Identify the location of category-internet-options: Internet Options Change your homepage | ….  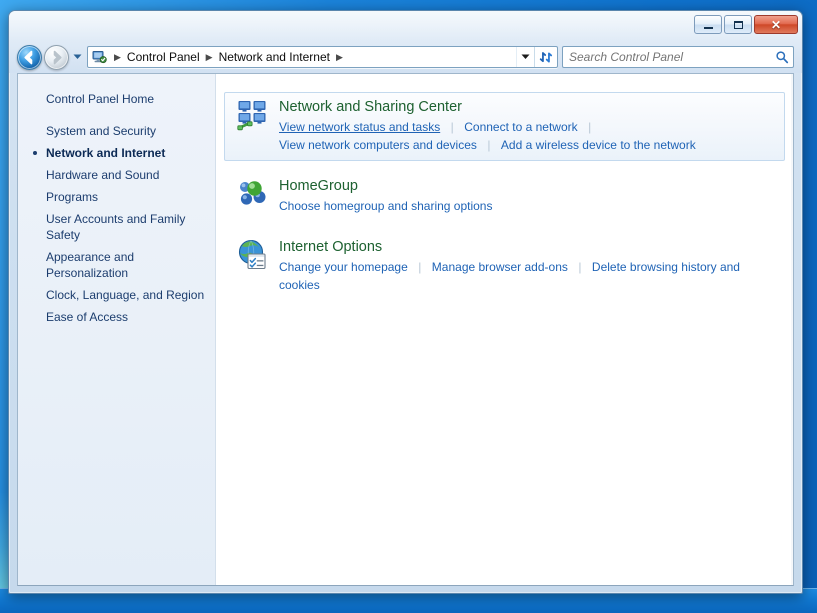
(504, 266).